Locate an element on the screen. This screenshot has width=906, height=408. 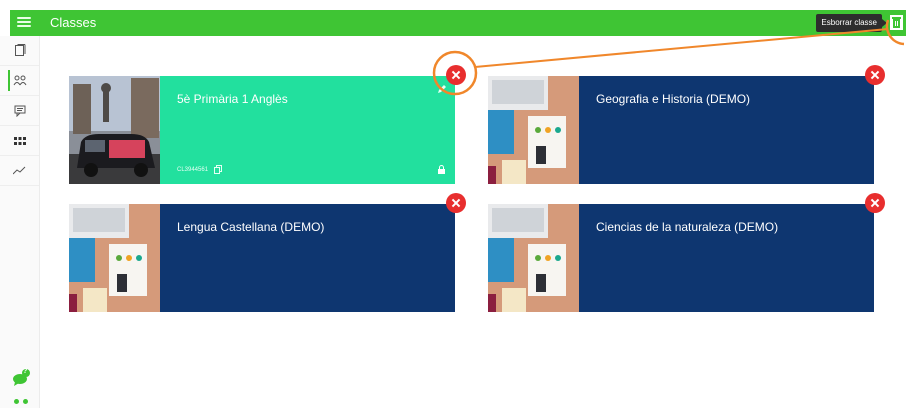
apps-grid-icon is located at coordinates (19, 140).